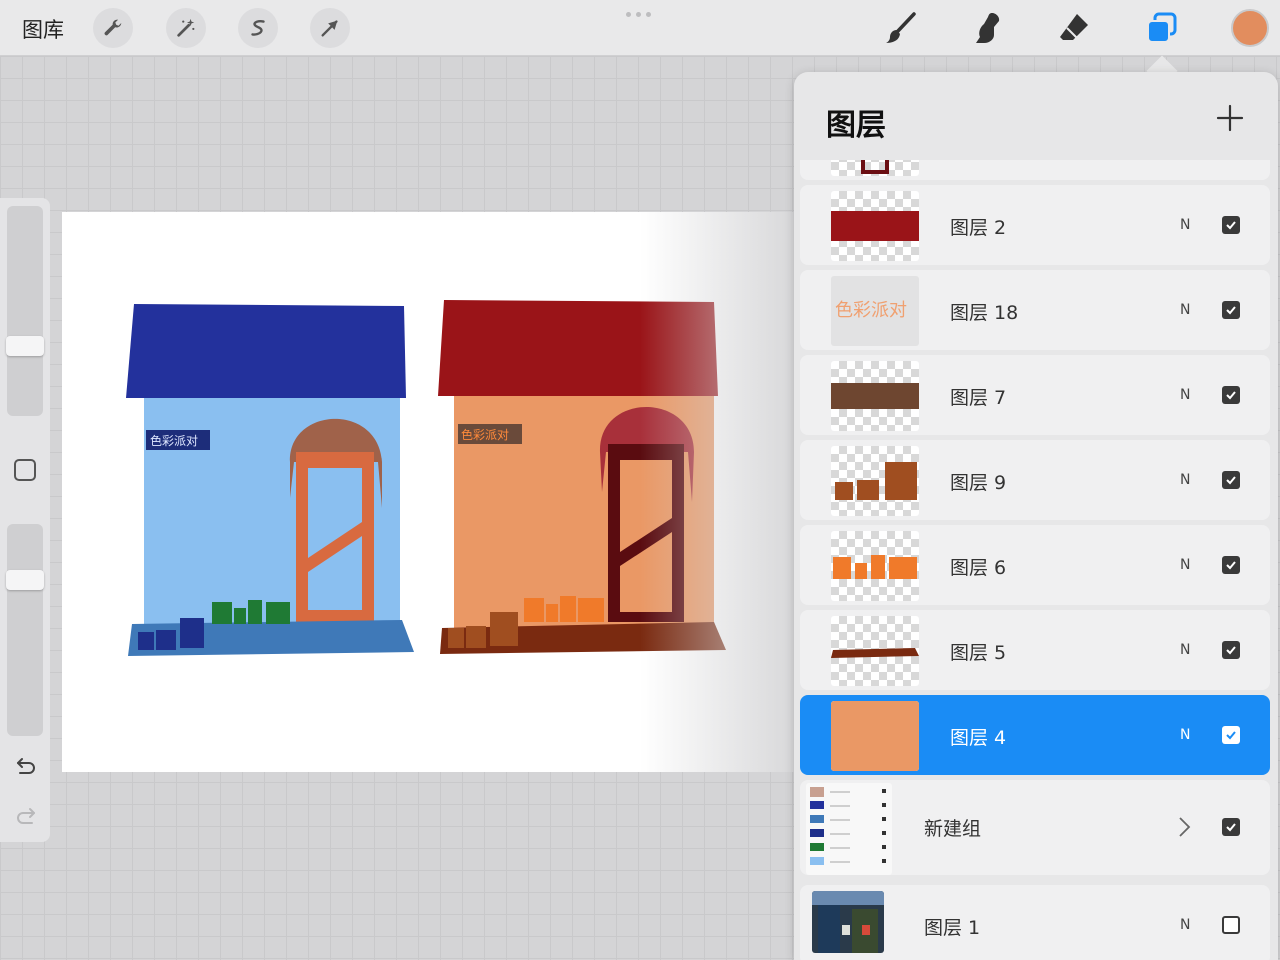  What do you see at coordinates (485, 435) in the screenshot?
I see `orange-sign-text: 色彩派对` at bounding box center [485, 435].